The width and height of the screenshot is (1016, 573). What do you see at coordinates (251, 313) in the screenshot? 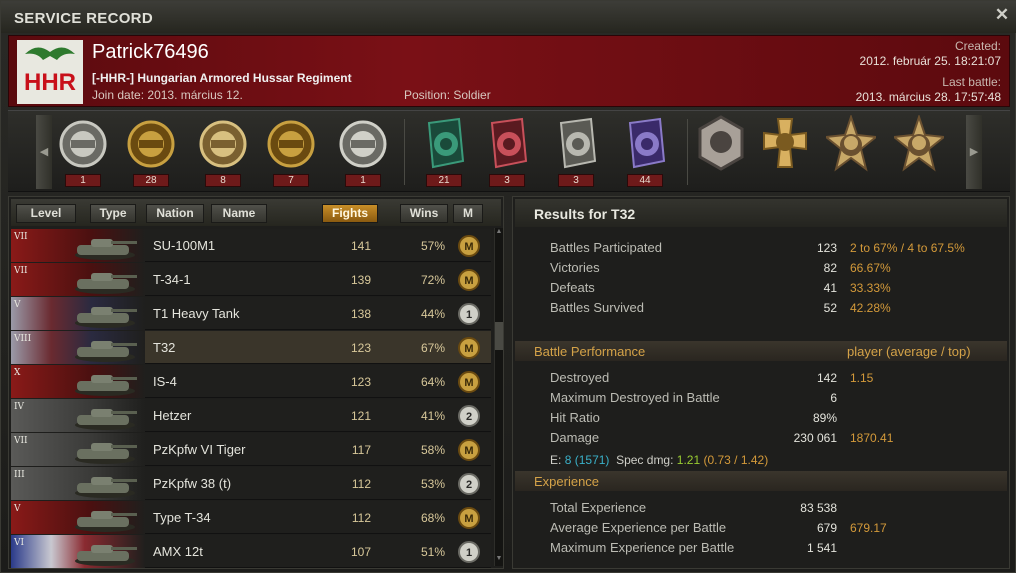
I see `vehicle-row: V T1 Heavy Tank 138 44% 1` at bounding box center [251, 313].